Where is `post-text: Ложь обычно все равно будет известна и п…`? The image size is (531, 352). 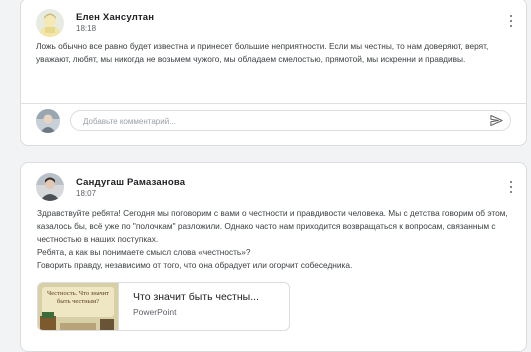 post-text: Ложь обычно все равно будет известна и п… is located at coordinates (262, 52).